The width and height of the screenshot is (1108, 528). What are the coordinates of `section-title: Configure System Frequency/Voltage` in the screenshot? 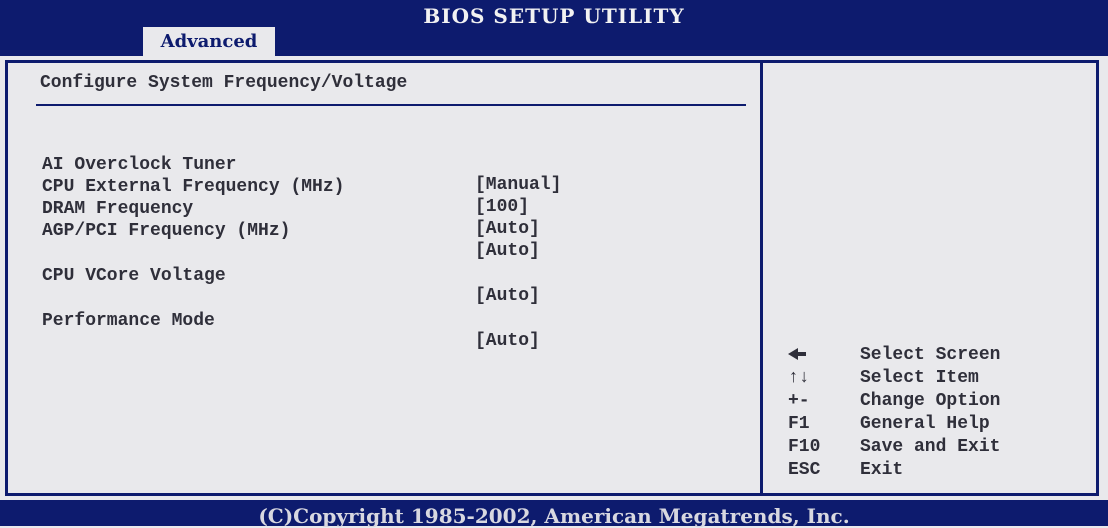 It's located at (224, 83).